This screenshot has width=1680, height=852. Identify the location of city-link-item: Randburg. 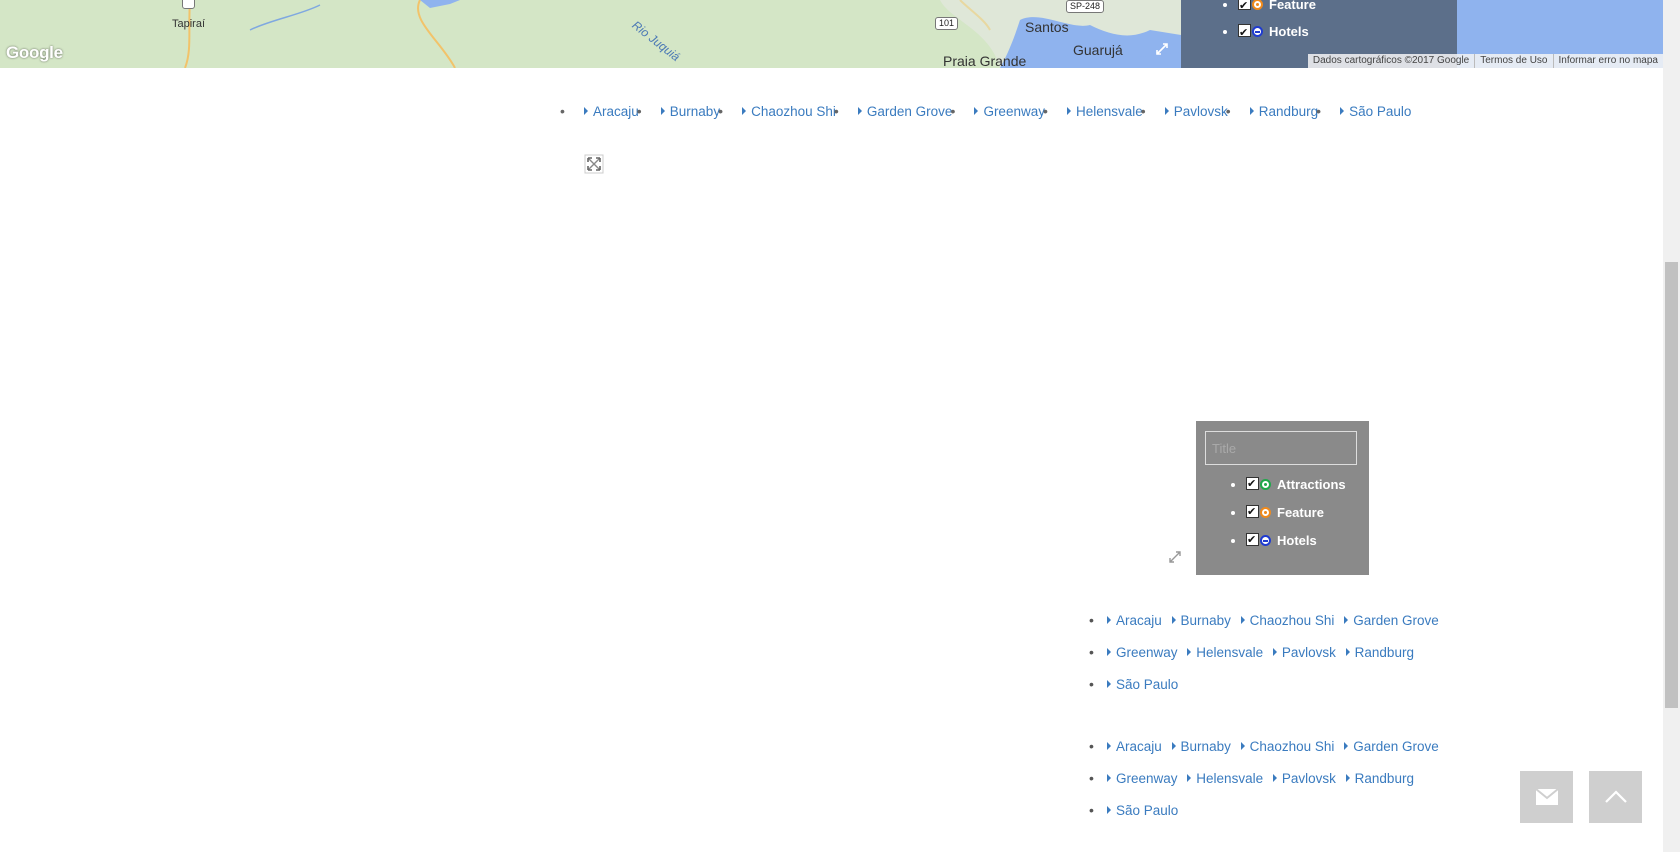
(1272, 111).